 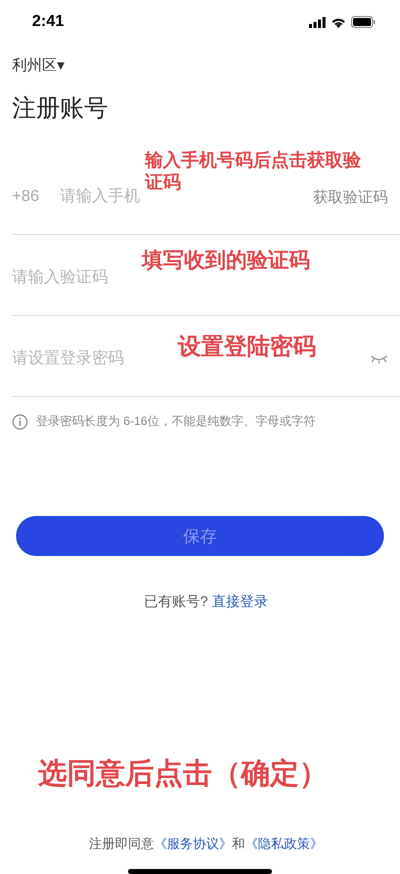 I want to click on battery-icon, so click(x=363, y=22).